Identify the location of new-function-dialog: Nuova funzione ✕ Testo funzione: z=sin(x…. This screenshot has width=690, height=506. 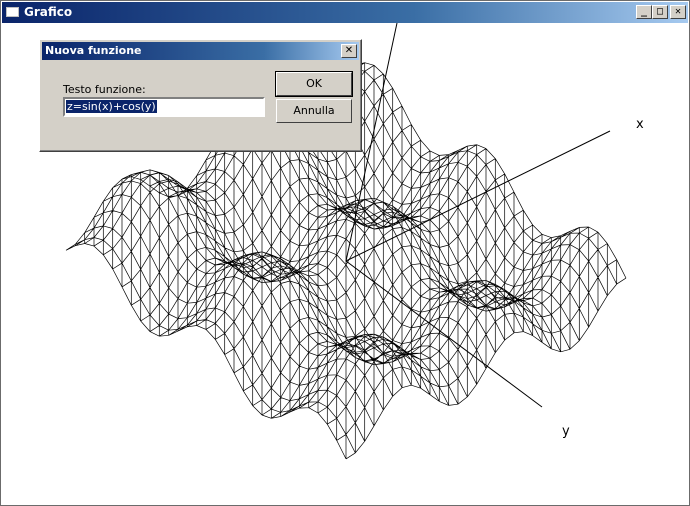
(200, 95).